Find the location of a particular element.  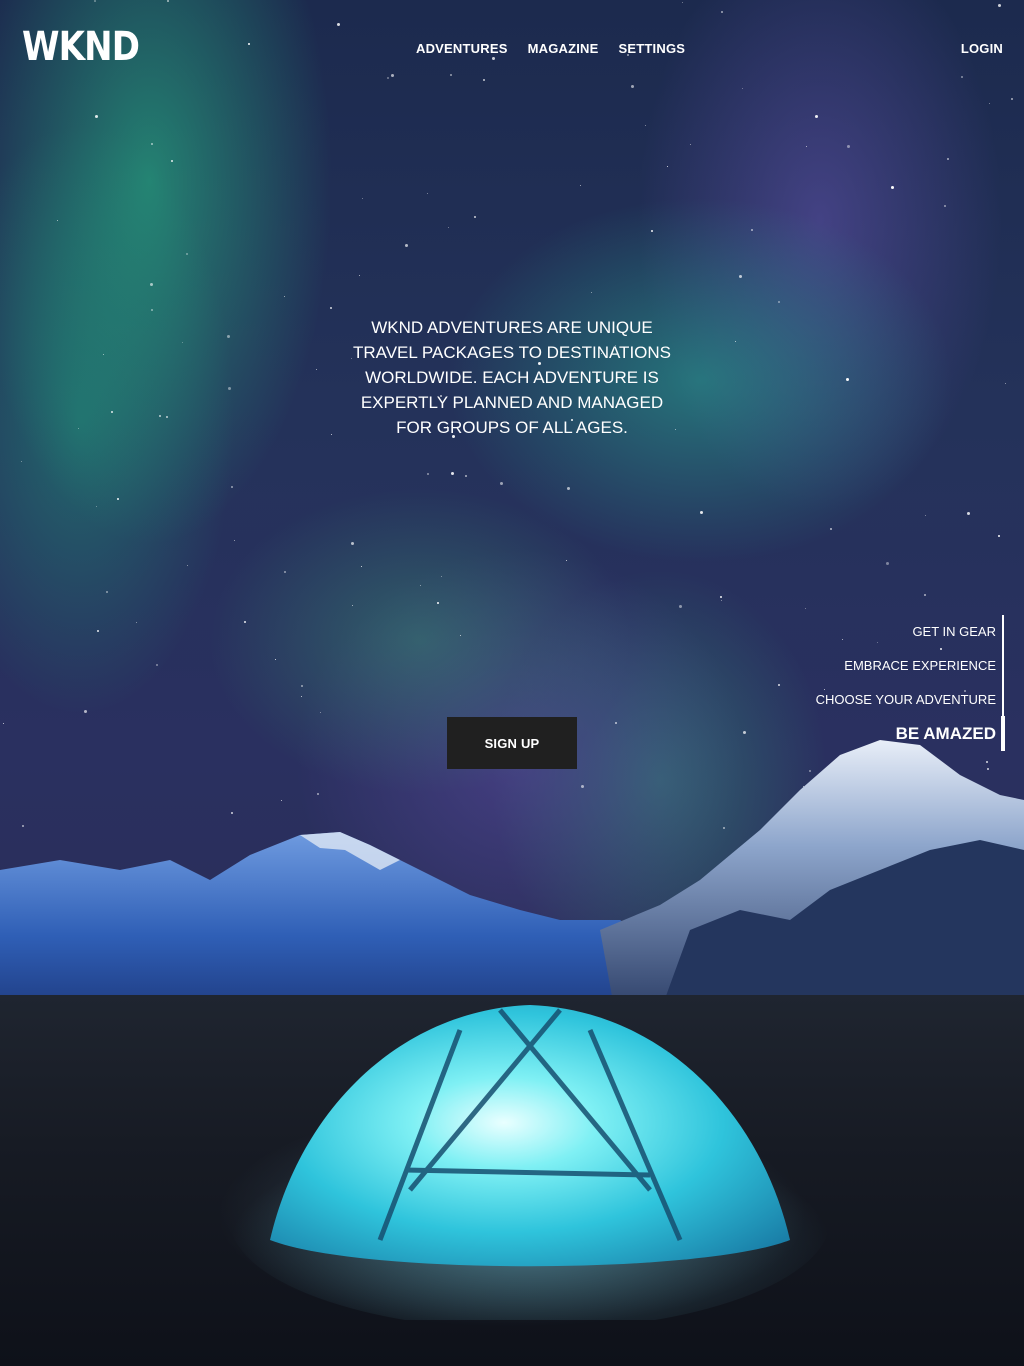

login-link: LOGIN is located at coordinates (982, 49).